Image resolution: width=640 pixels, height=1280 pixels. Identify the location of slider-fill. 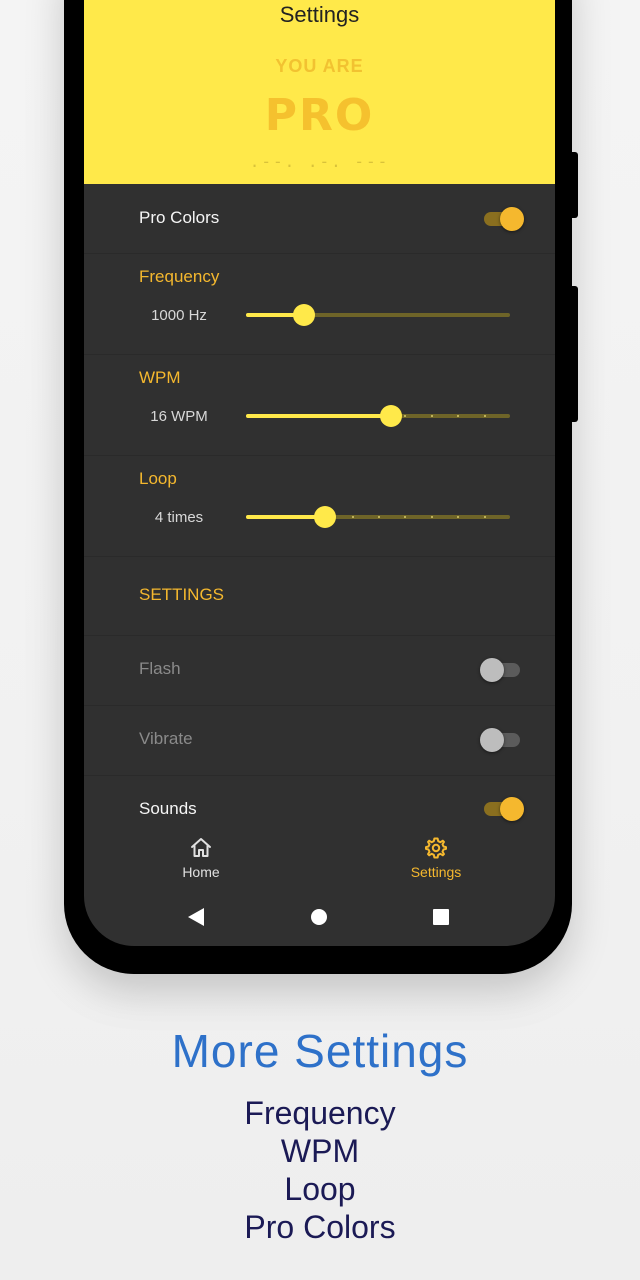
(319, 416).